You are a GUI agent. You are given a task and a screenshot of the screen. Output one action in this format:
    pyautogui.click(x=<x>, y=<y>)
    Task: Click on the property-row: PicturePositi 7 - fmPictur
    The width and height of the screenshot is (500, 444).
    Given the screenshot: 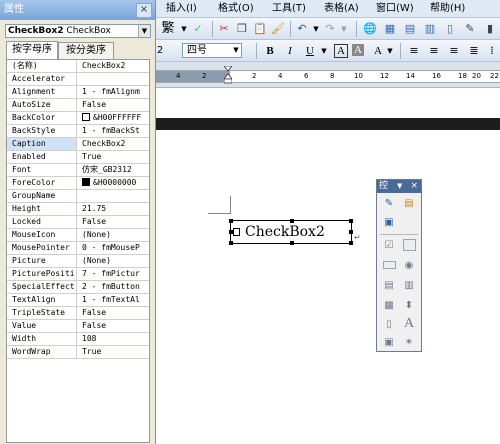 What is the action you would take?
    pyautogui.click(x=78, y=274)
    